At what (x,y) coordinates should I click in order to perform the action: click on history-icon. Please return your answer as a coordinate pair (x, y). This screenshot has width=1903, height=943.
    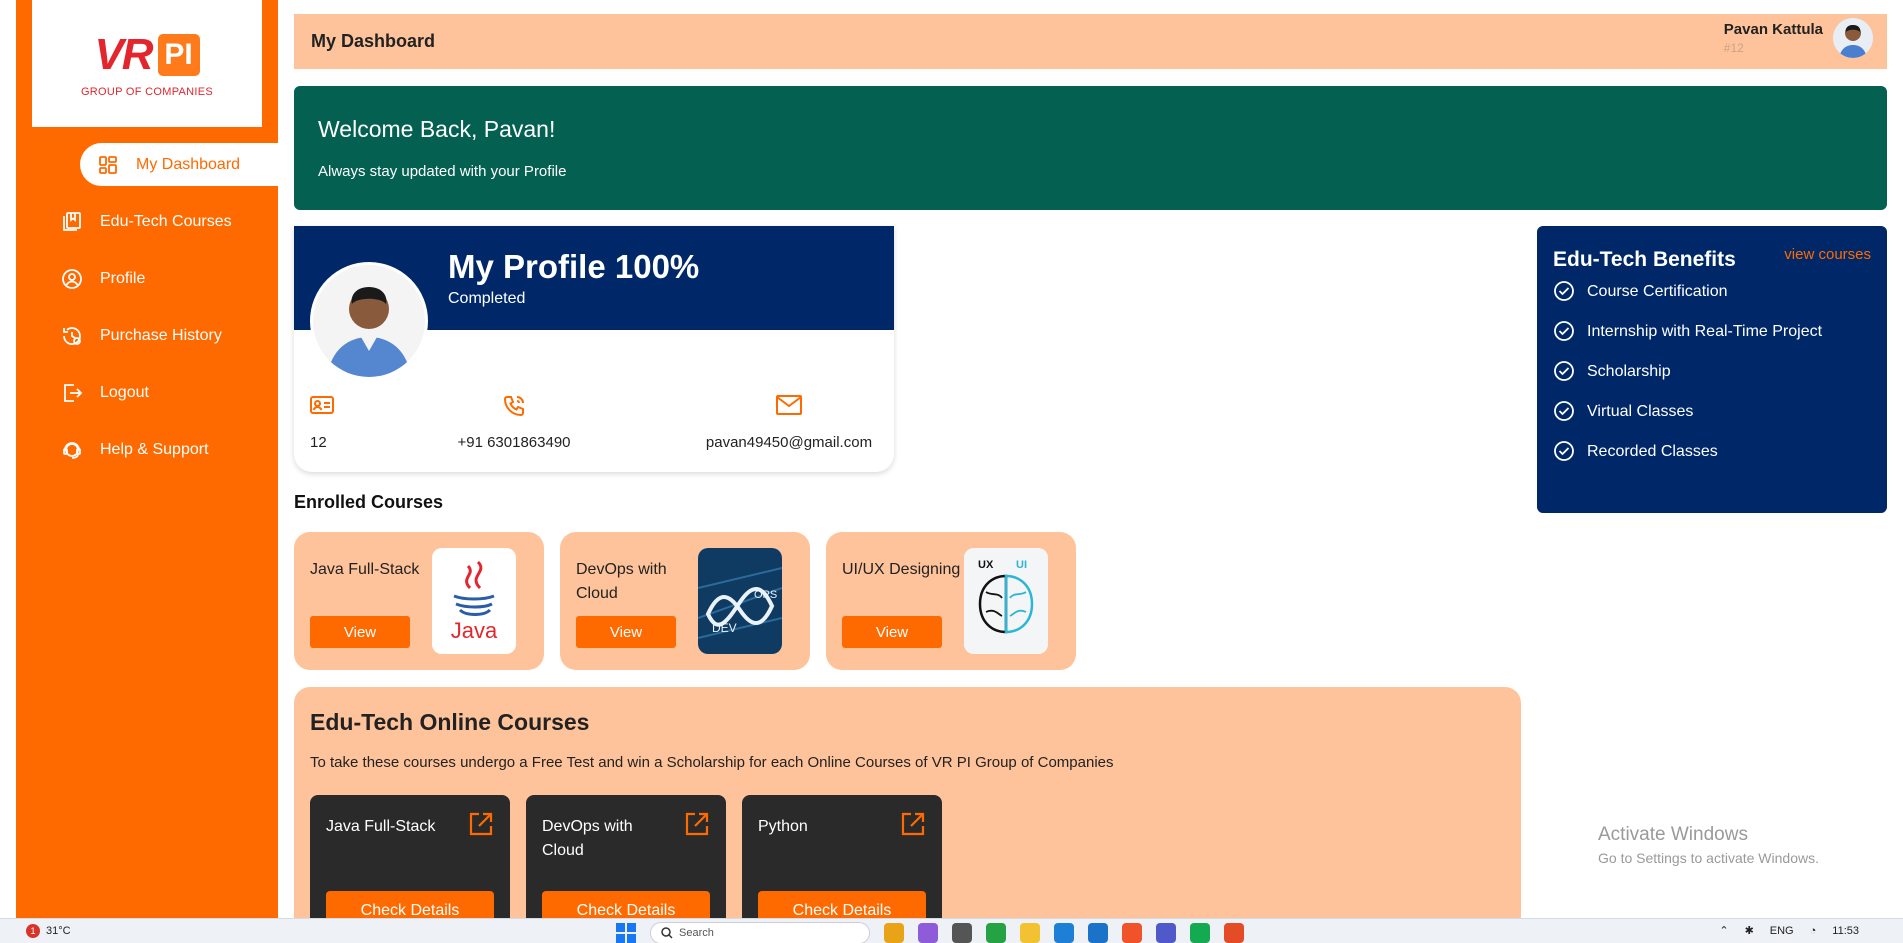
    Looking at the image, I should click on (72, 336).